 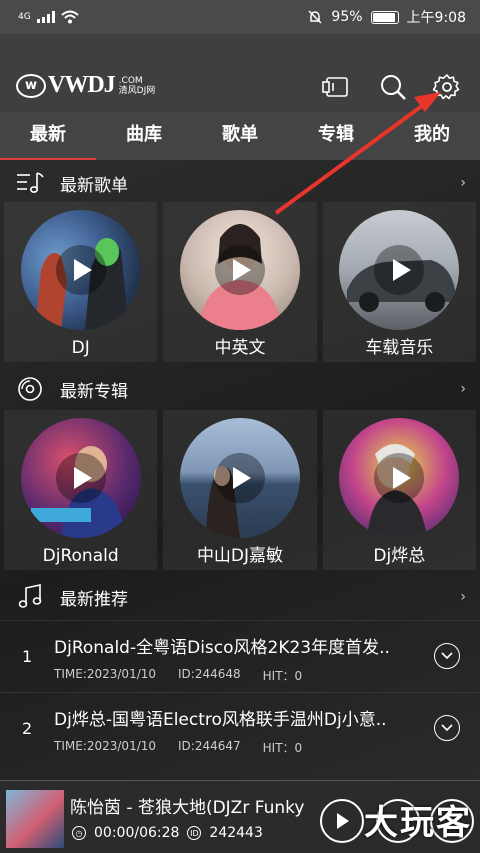 I want to click on tab-mine: 我的, so click(x=432, y=136).